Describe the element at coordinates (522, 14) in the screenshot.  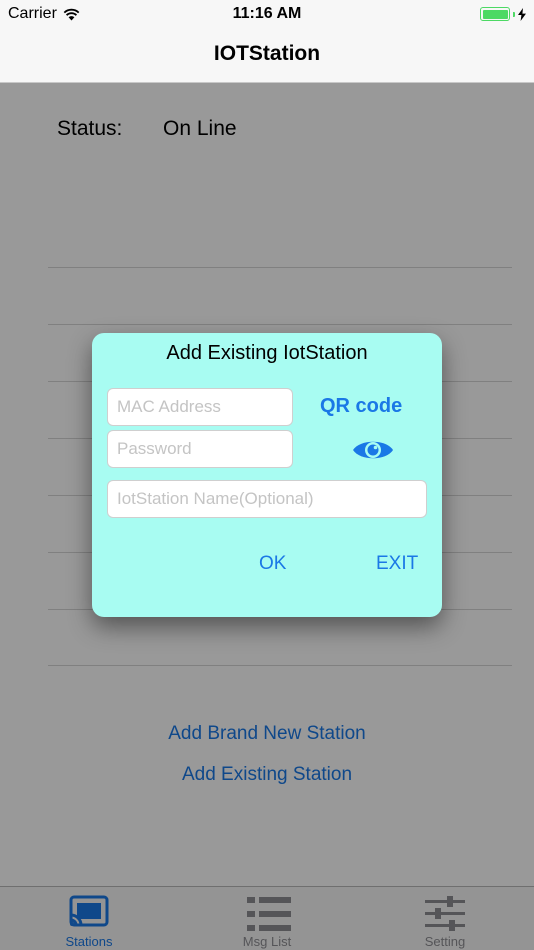
I see `charging-bolt-icon` at that location.